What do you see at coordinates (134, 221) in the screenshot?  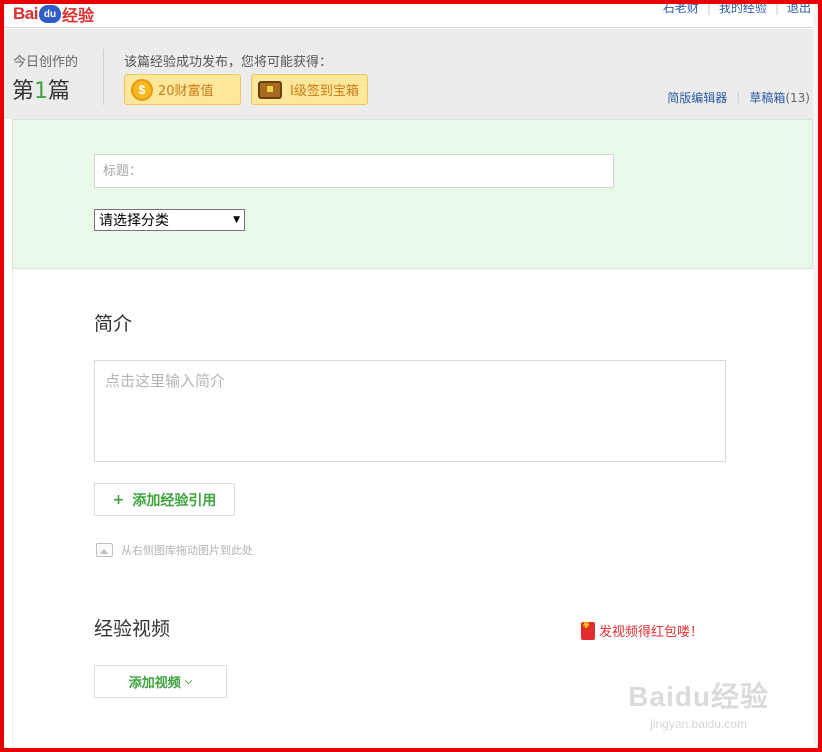 I see `category-selected-value: 请选择分类` at bounding box center [134, 221].